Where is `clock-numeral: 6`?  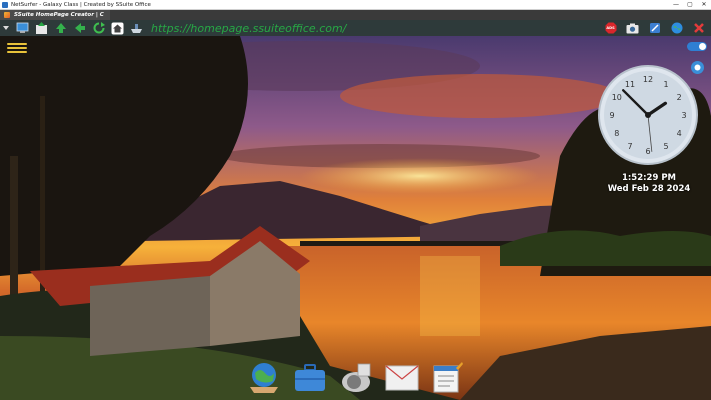 clock-numeral: 6 is located at coordinates (647, 151).